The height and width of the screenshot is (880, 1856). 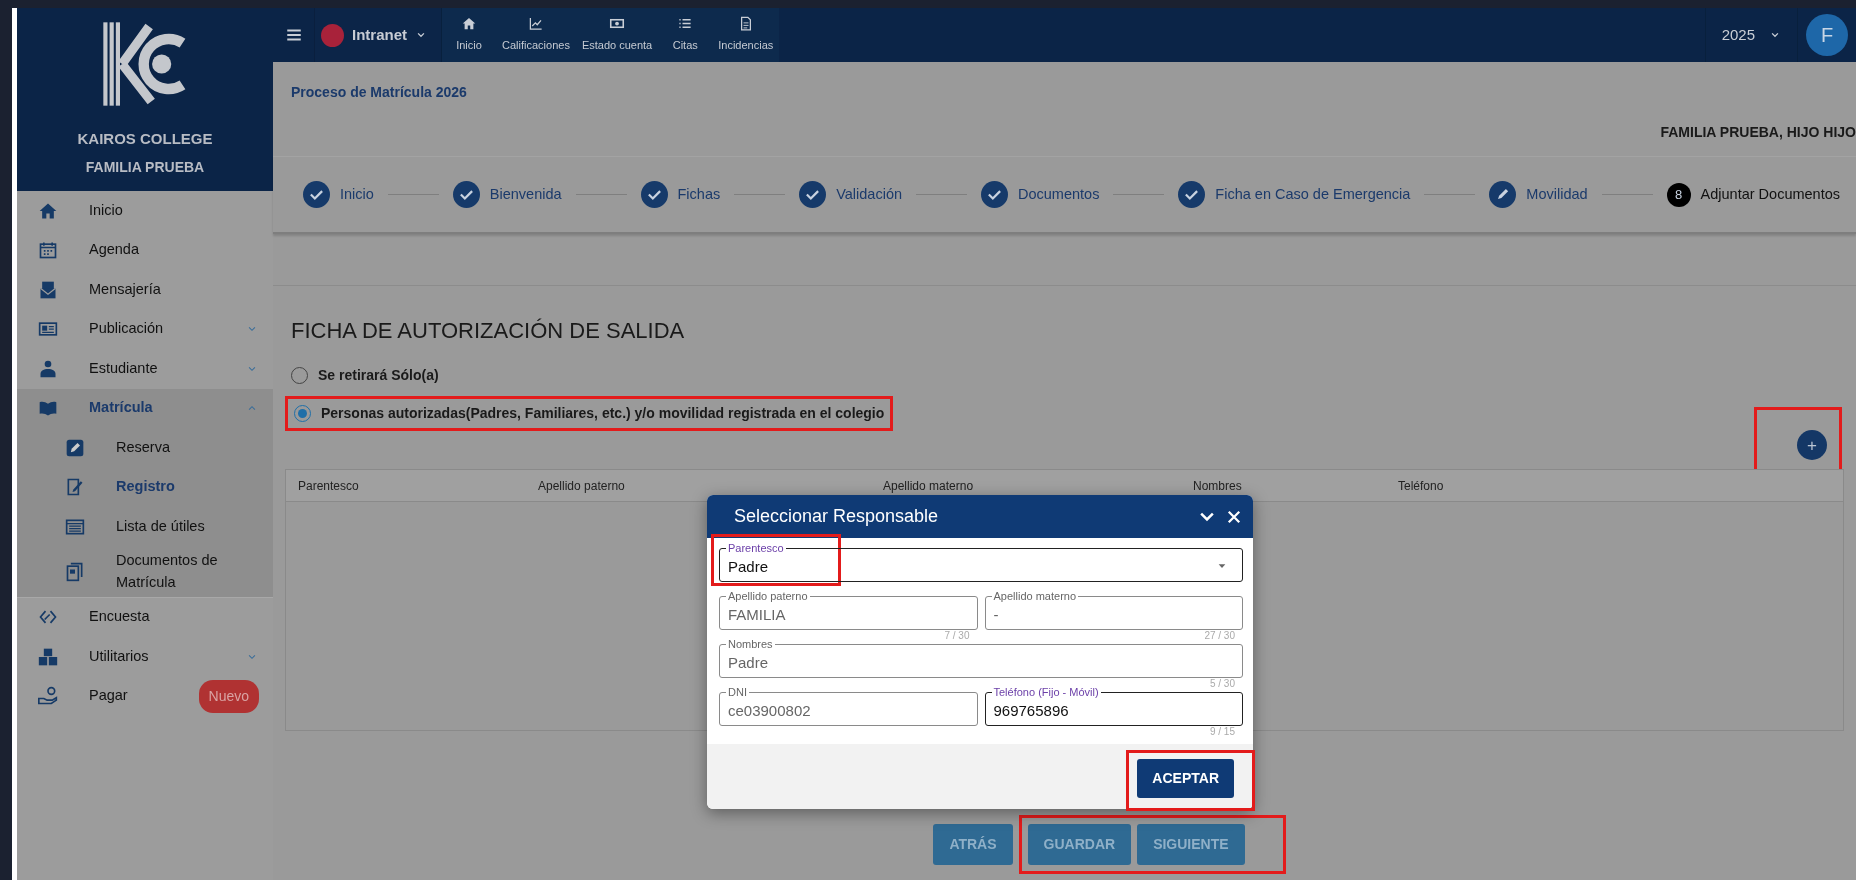 I want to click on year-selector: 2025, so click(x=1751, y=35).